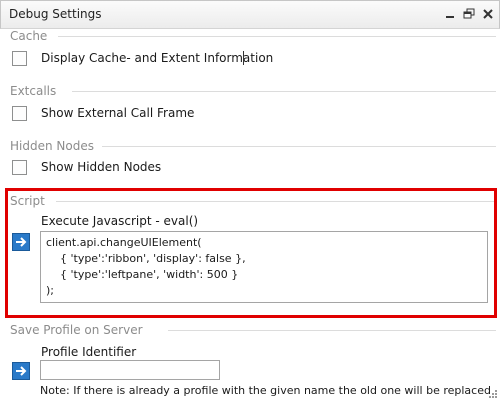  Describe the element at coordinates (469, 14) in the screenshot. I see `restore-icon` at that location.